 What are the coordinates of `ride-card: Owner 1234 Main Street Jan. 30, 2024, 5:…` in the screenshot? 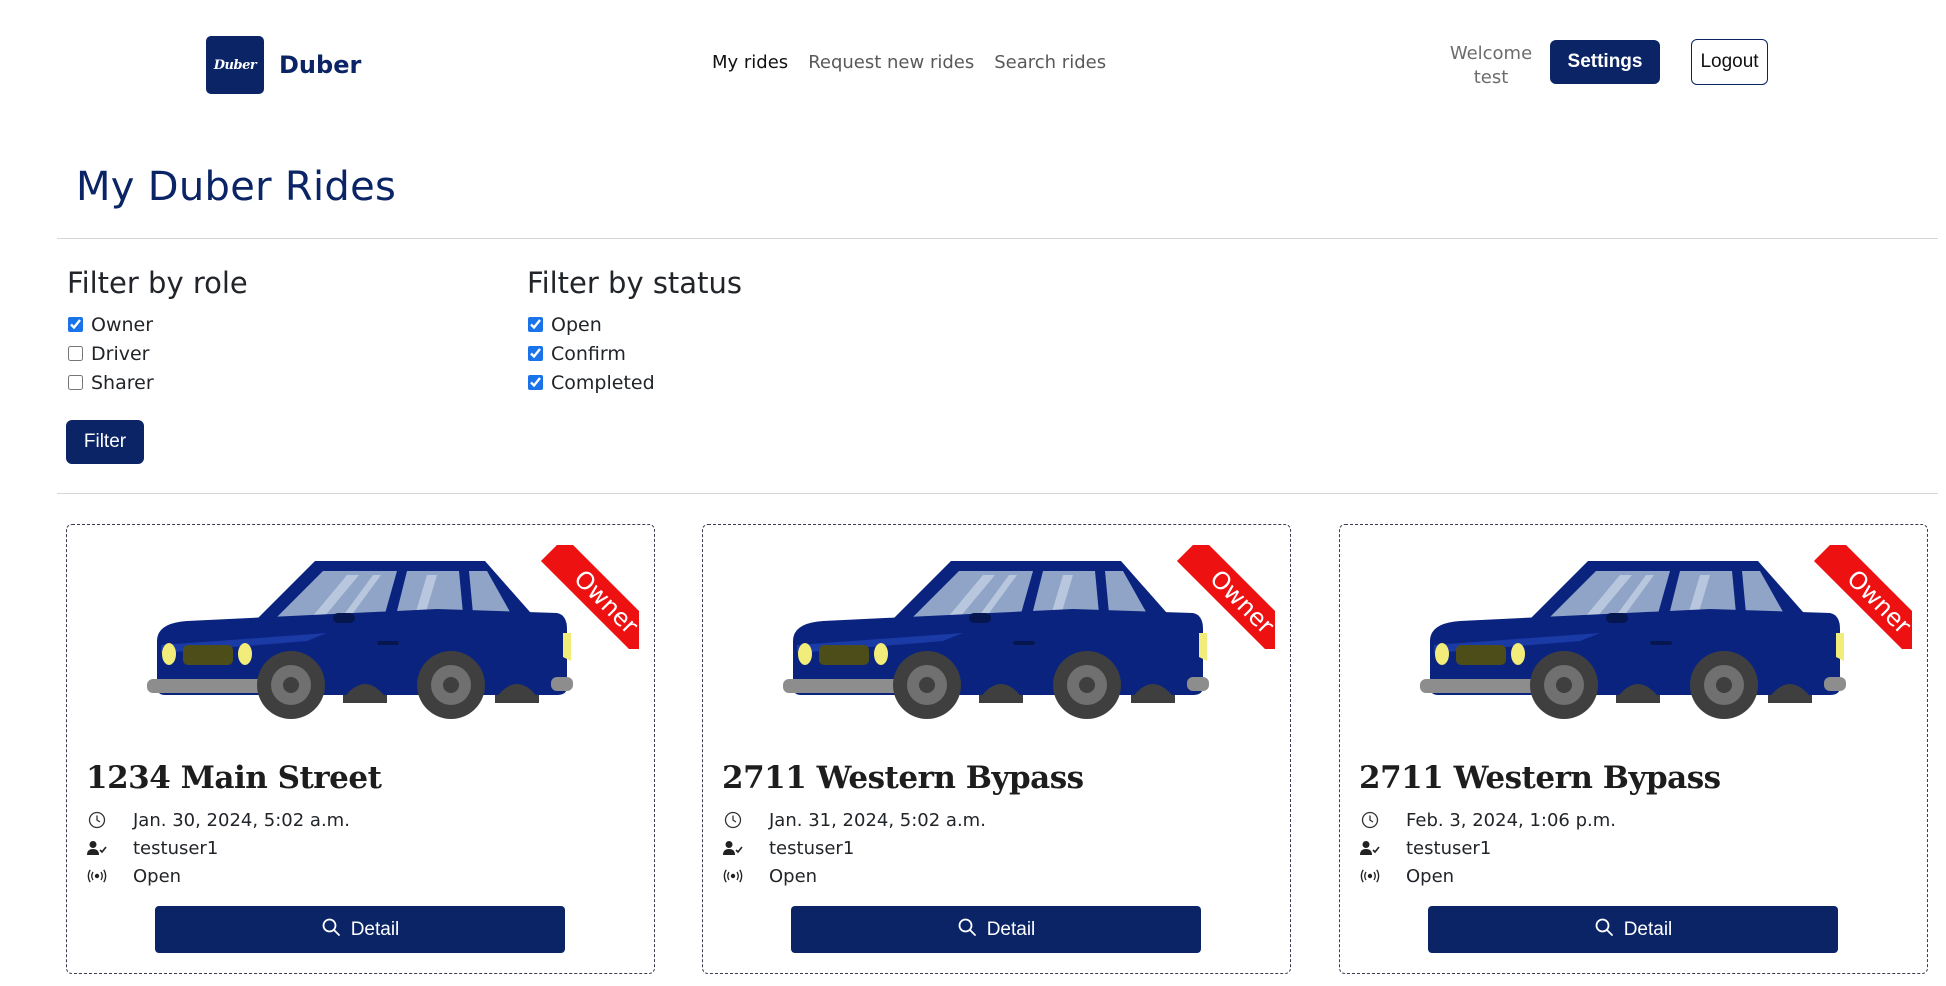 It's located at (360, 749).